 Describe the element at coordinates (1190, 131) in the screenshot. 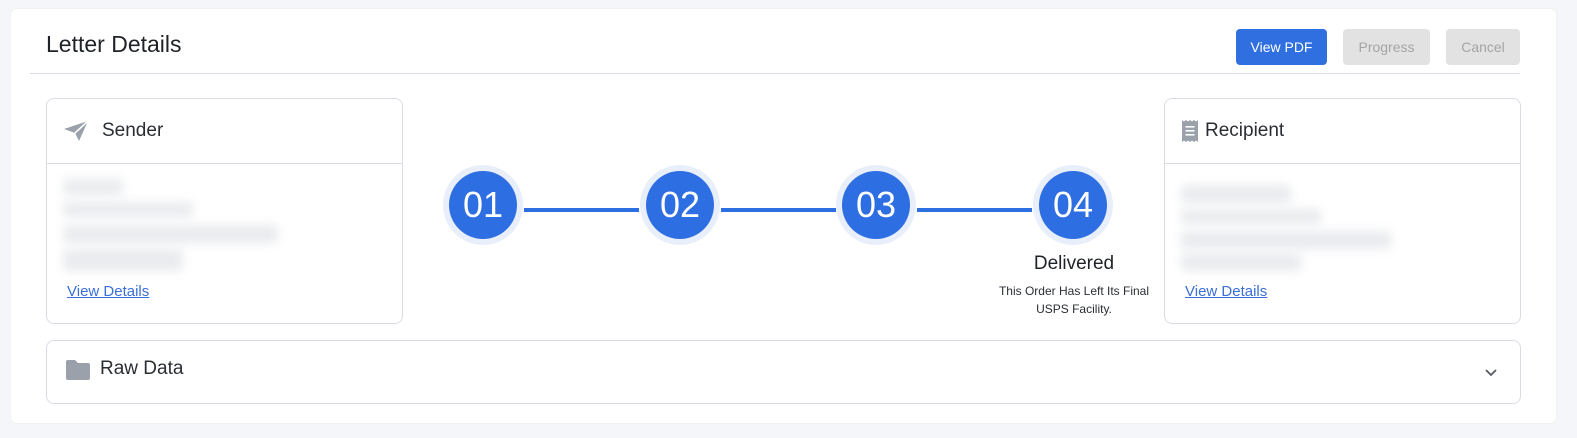

I see `receipt-icon` at that location.